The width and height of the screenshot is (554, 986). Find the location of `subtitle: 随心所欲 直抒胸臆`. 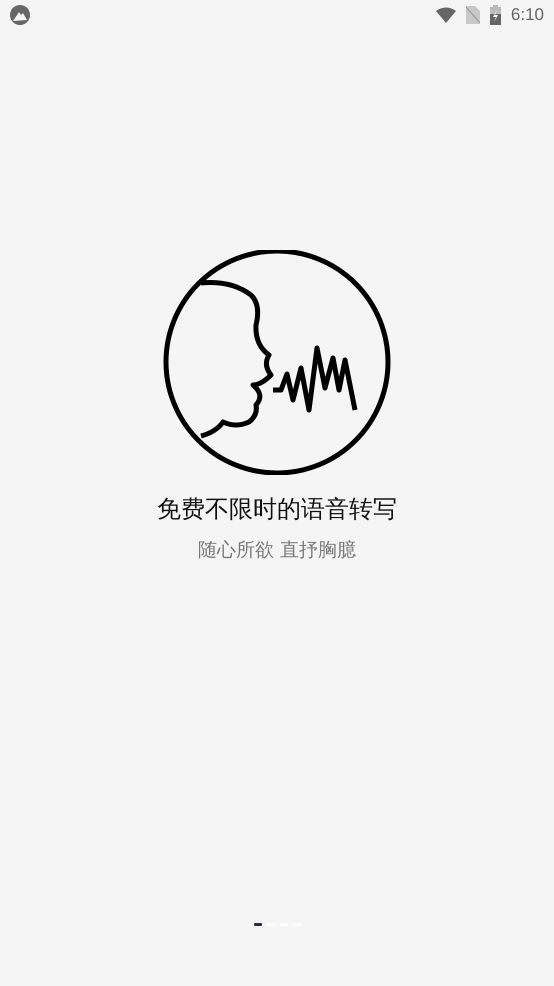

subtitle: 随心所欲 直抒胸臆 is located at coordinates (277, 550).